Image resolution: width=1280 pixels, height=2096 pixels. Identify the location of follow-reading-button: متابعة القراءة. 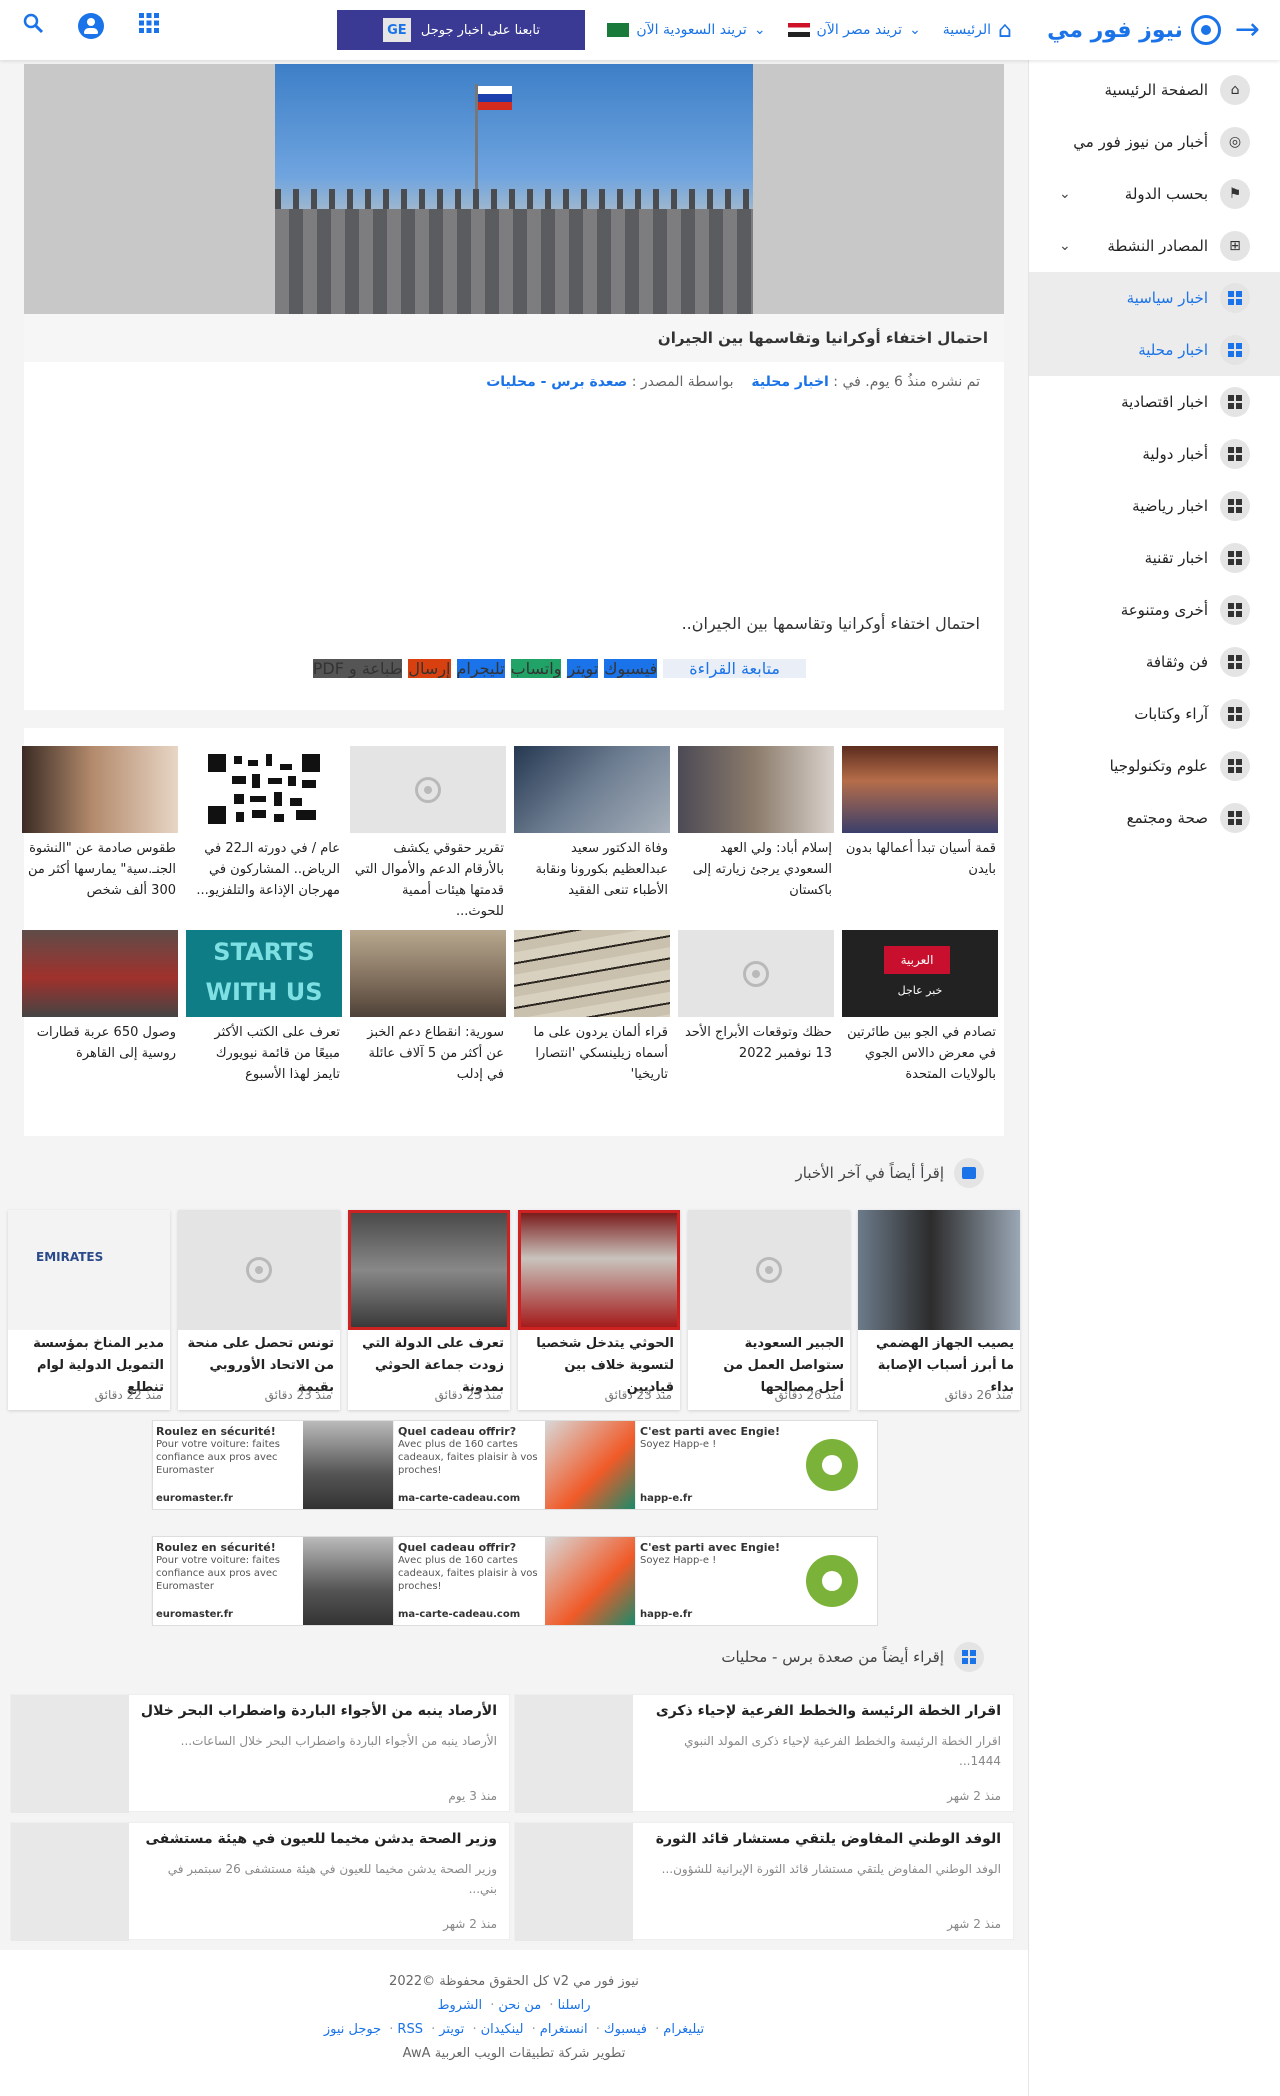
(734, 668).